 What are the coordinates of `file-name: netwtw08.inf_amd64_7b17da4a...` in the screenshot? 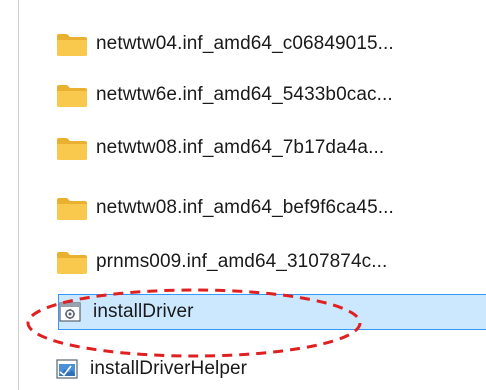 It's located at (240, 147).